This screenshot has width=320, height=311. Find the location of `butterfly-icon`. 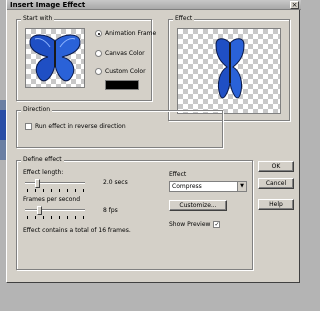

butterfly-icon is located at coordinates (55, 58).